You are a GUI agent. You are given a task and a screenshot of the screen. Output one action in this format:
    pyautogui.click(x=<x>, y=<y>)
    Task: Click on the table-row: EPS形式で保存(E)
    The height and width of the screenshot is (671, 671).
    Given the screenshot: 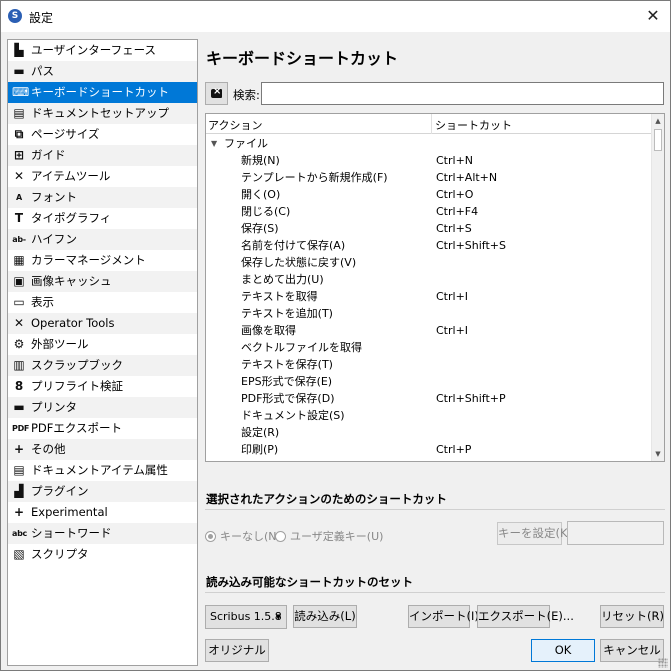 What is the action you would take?
    pyautogui.click(x=429, y=381)
    